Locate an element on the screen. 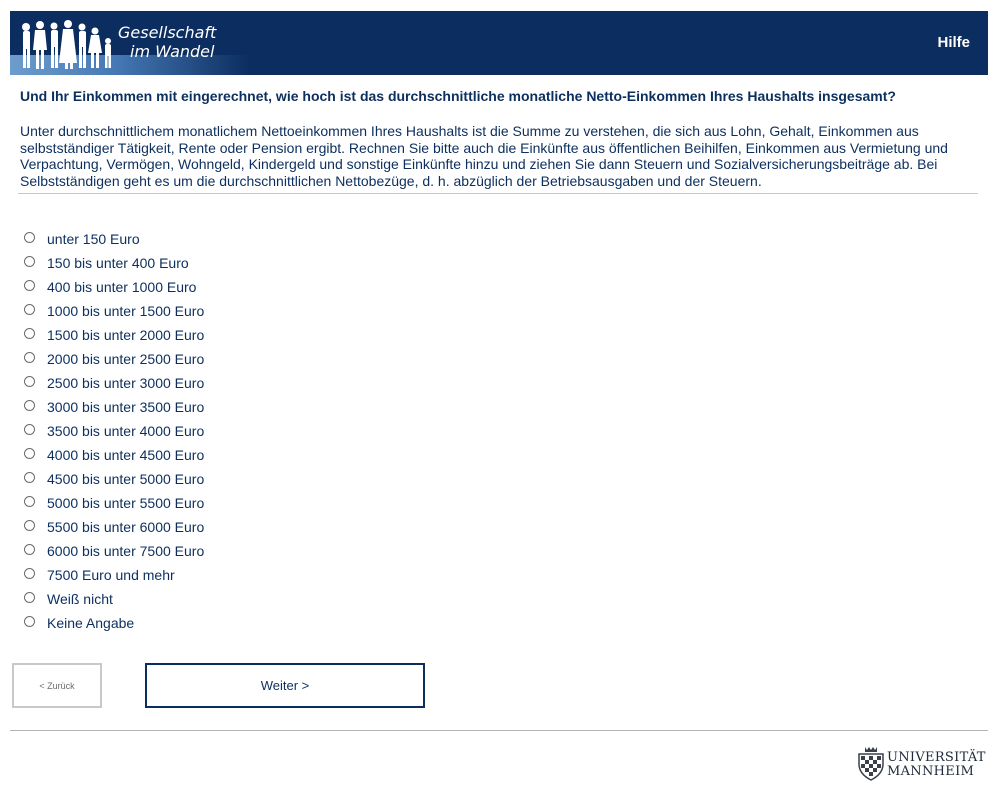 The height and width of the screenshot is (794, 1004). option-150-400: 150 bis unter 400 Euro is located at coordinates (114, 266).